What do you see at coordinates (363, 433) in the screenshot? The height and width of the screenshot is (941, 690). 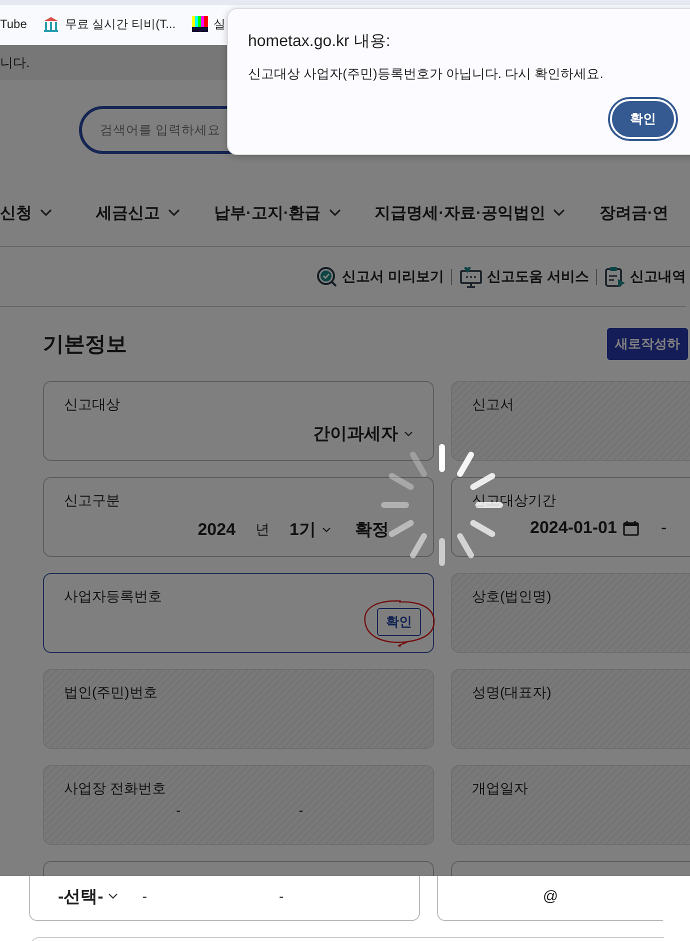 I see `dropdown: 간이과세자` at bounding box center [363, 433].